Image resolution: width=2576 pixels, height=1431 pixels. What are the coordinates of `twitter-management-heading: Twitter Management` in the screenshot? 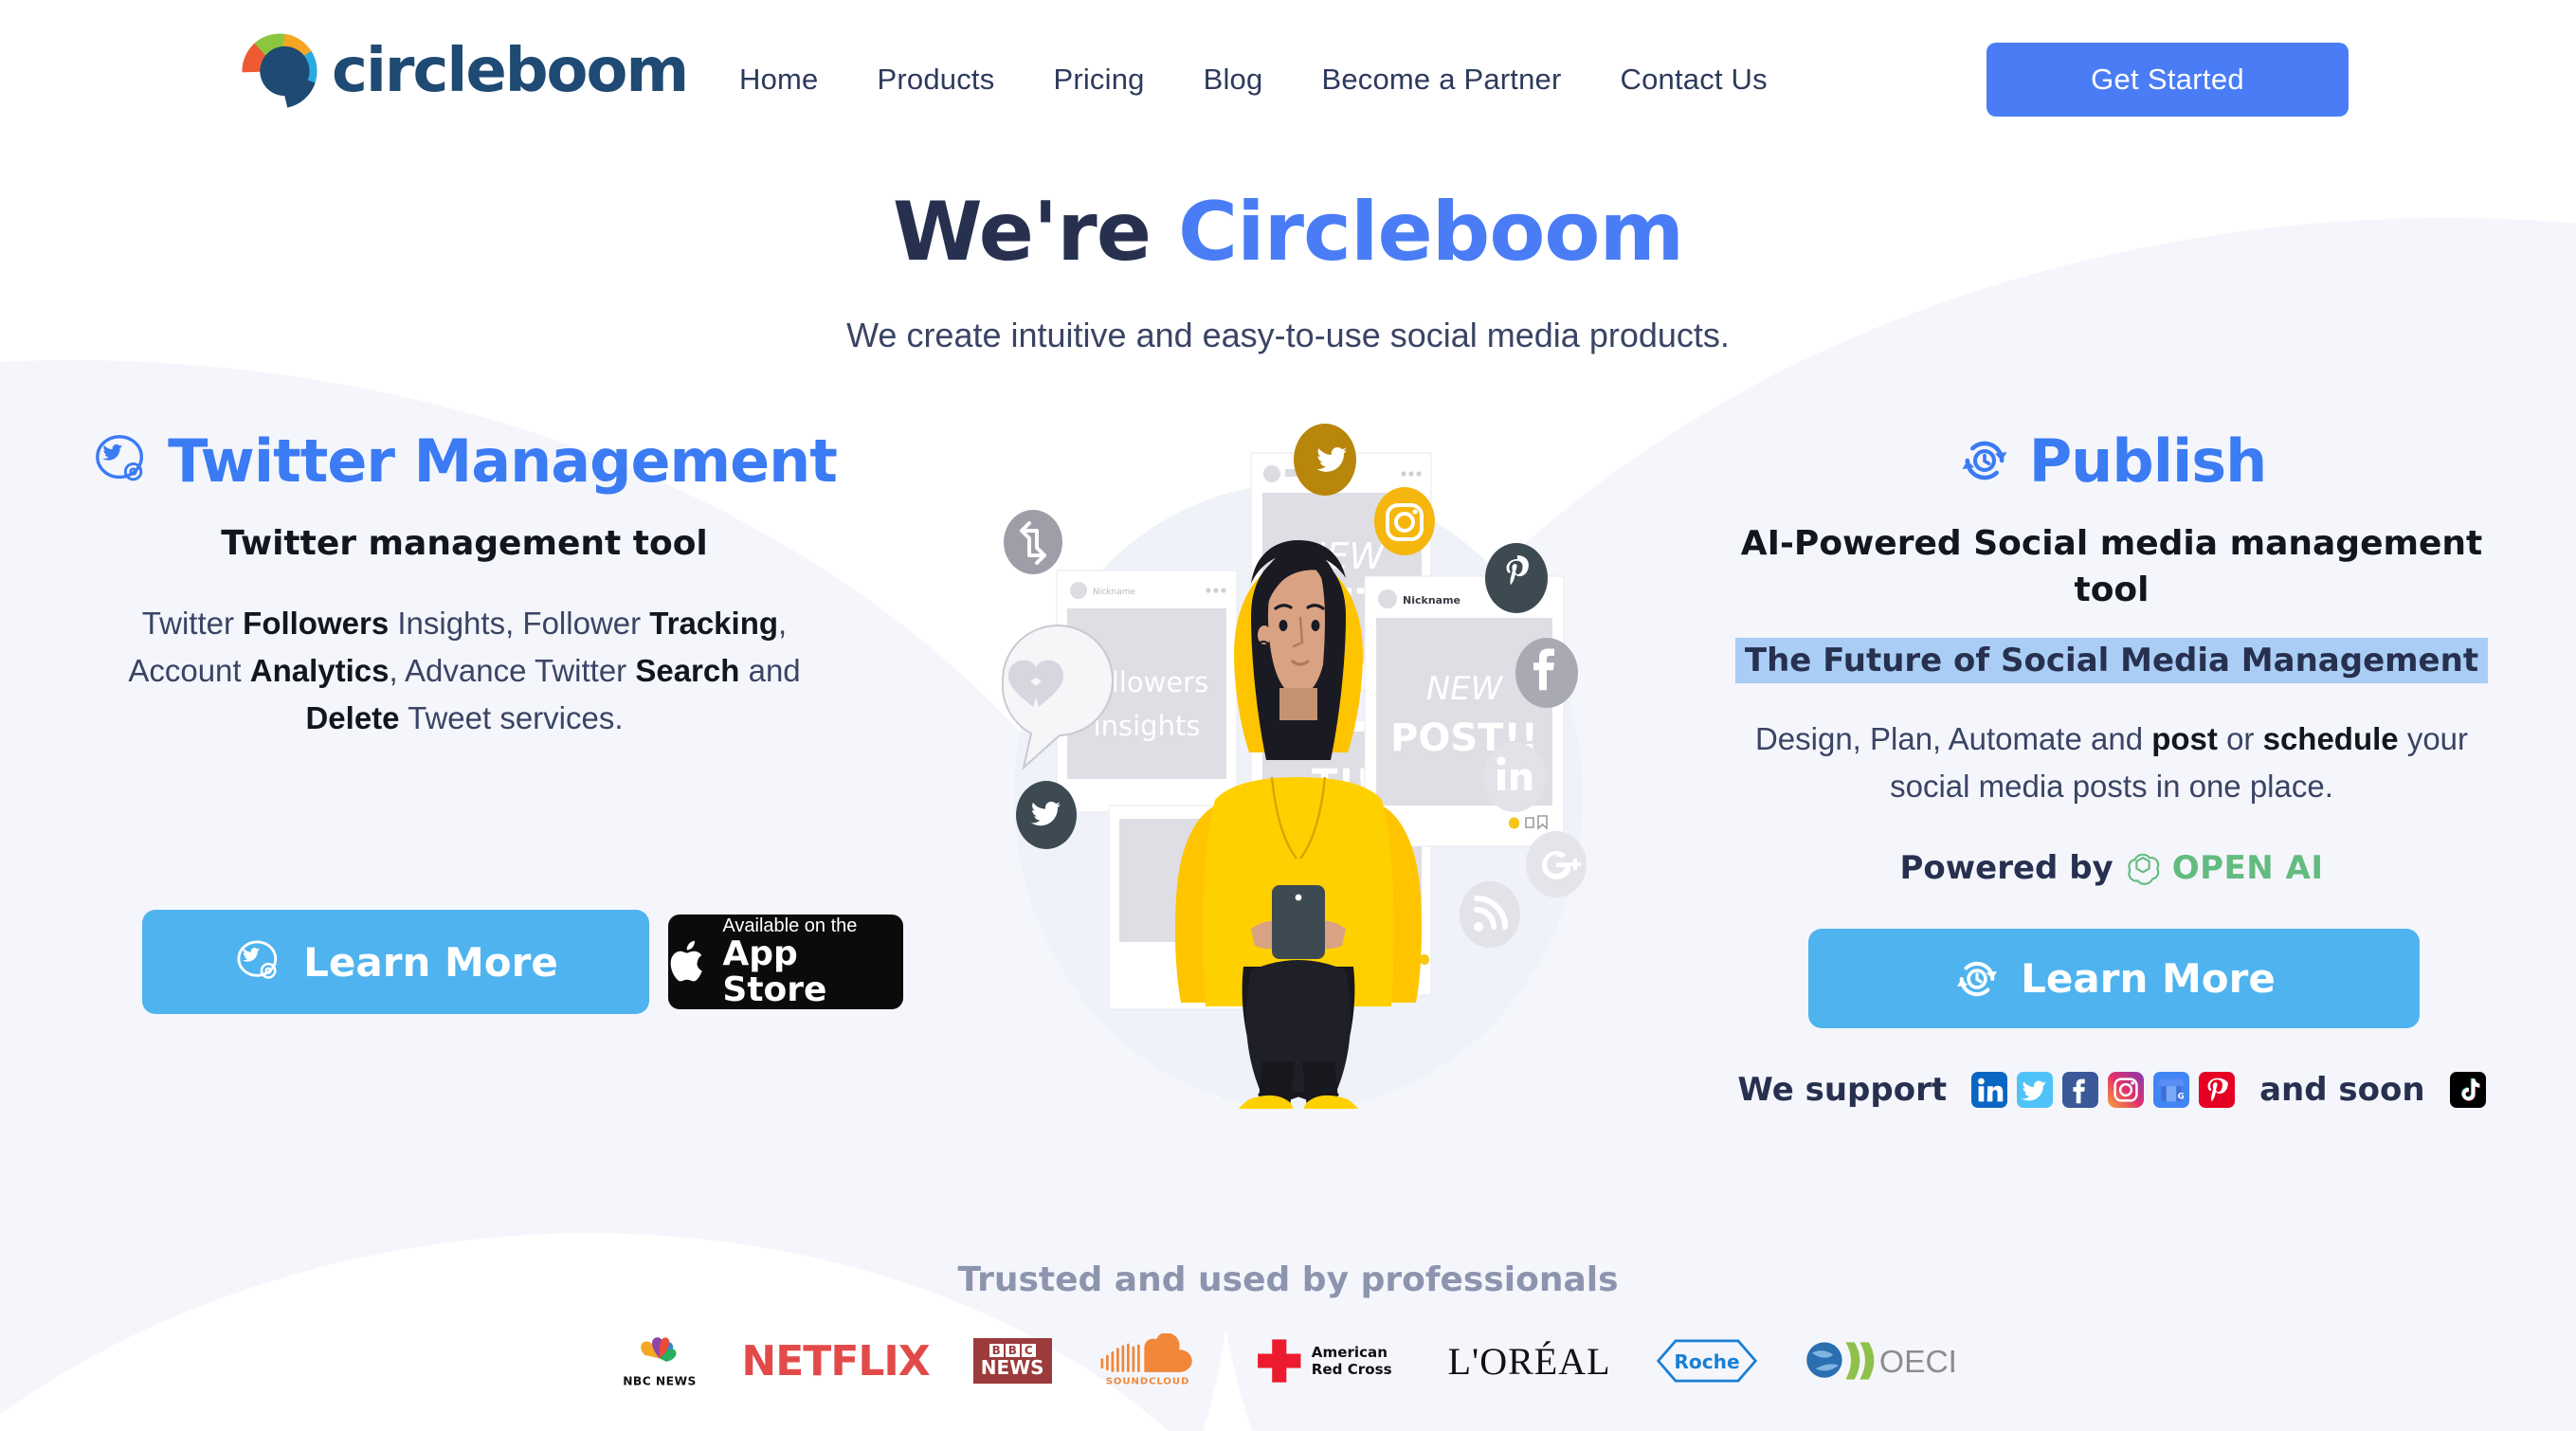 It's located at (464, 460).